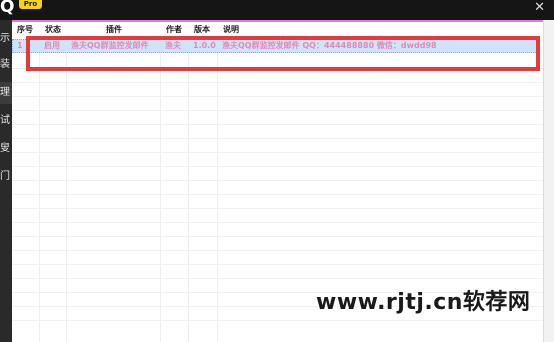 This screenshot has height=342, width=554. What do you see at coordinates (6, 177) in the screenshot?
I see `sidebar-item-6: 门` at bounding box center [6, 177].